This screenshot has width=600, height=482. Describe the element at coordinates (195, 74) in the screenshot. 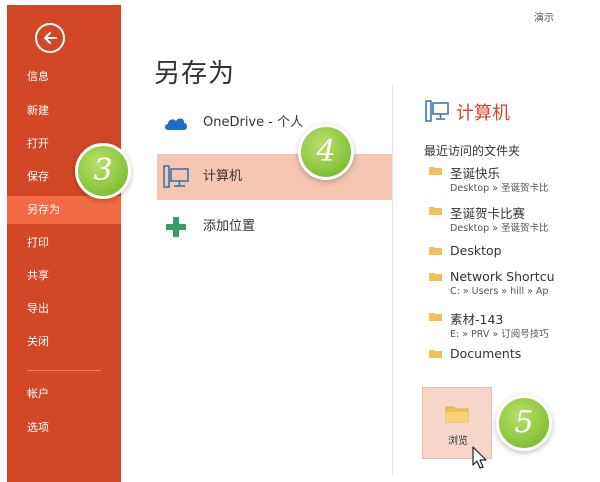

I see `page-title: 另存为` at that location.